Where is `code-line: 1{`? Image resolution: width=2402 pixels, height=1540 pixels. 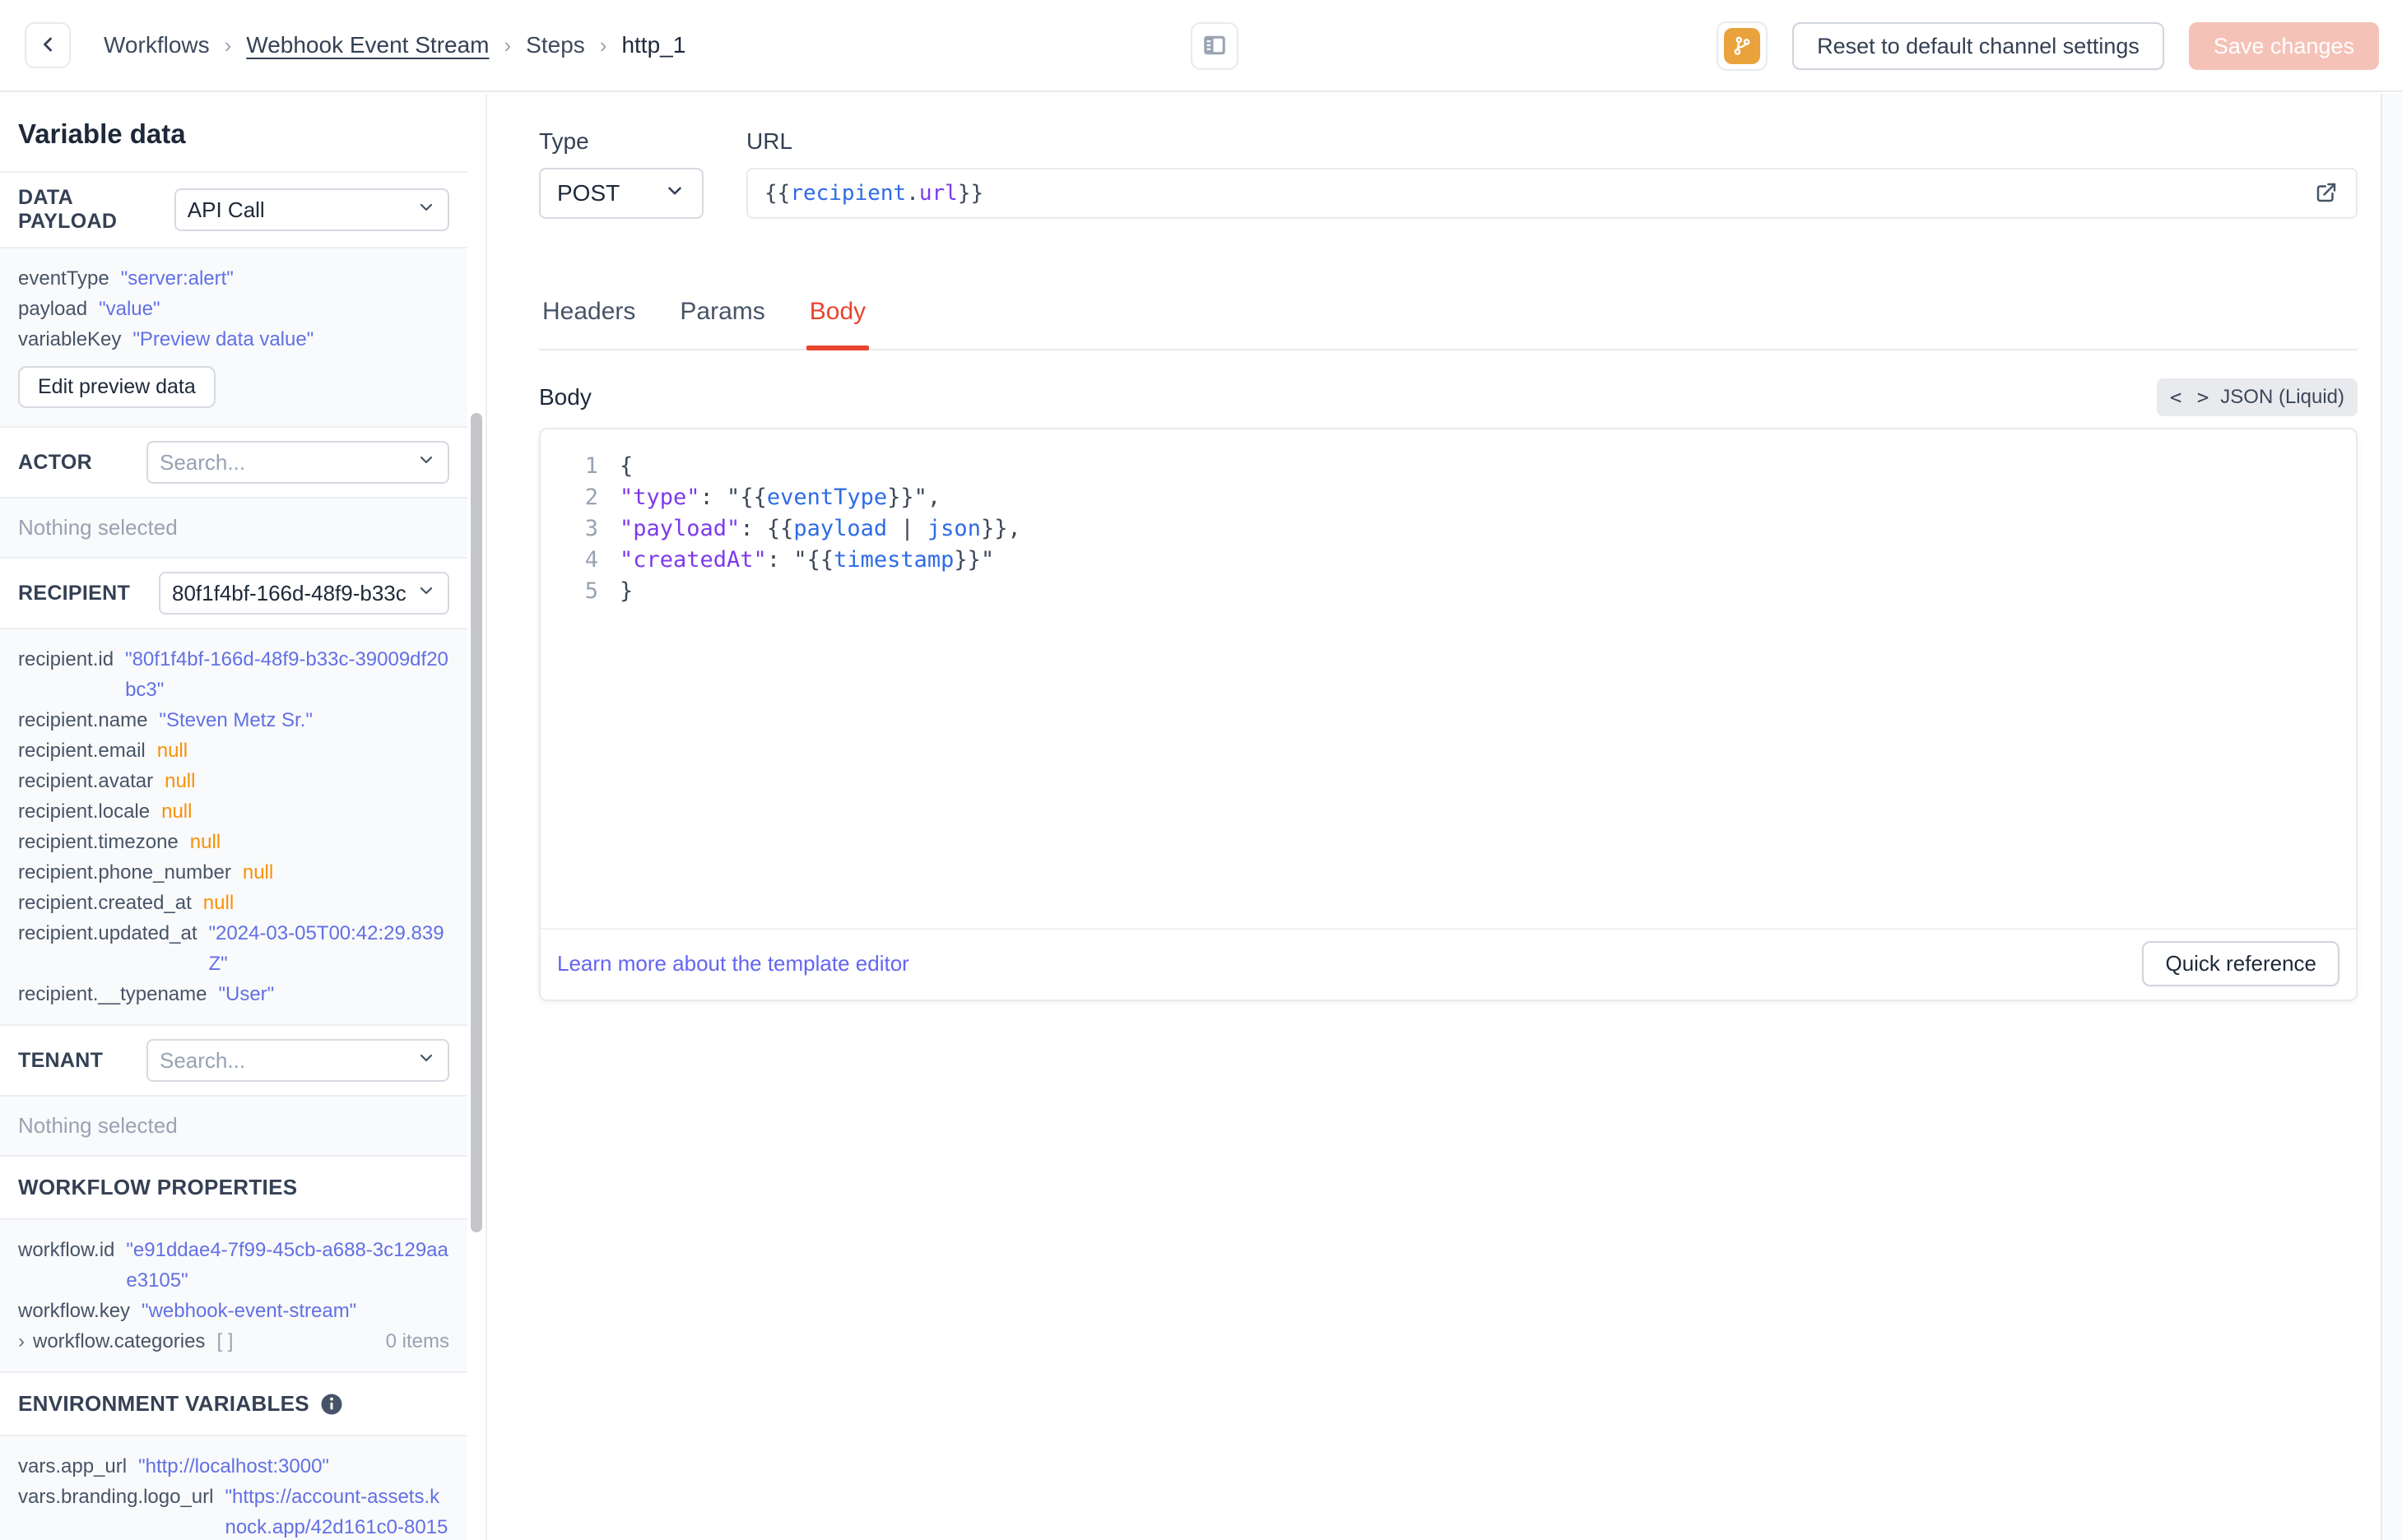
code-line: 1{ is located at coordinates (1458, 466).